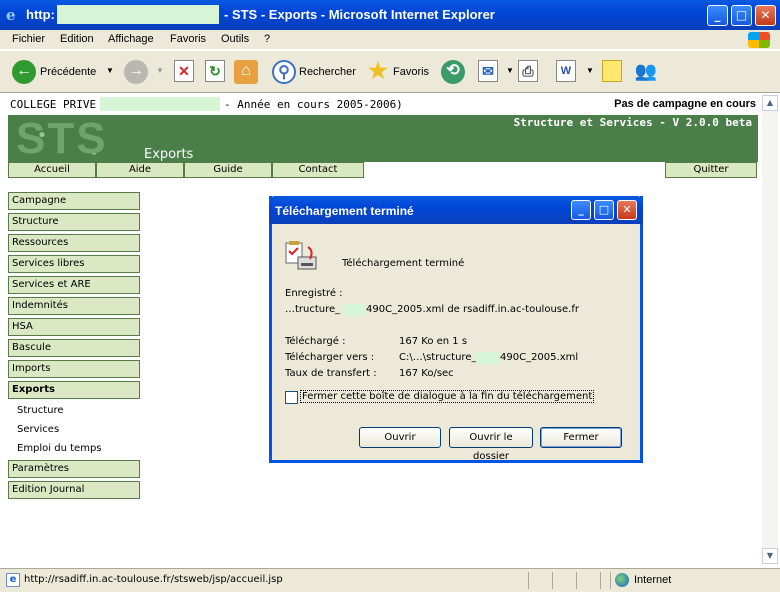 The height and width of the screenshot is (592, 780). I want to click on refresh-icon: ↻, so click(215, 71).